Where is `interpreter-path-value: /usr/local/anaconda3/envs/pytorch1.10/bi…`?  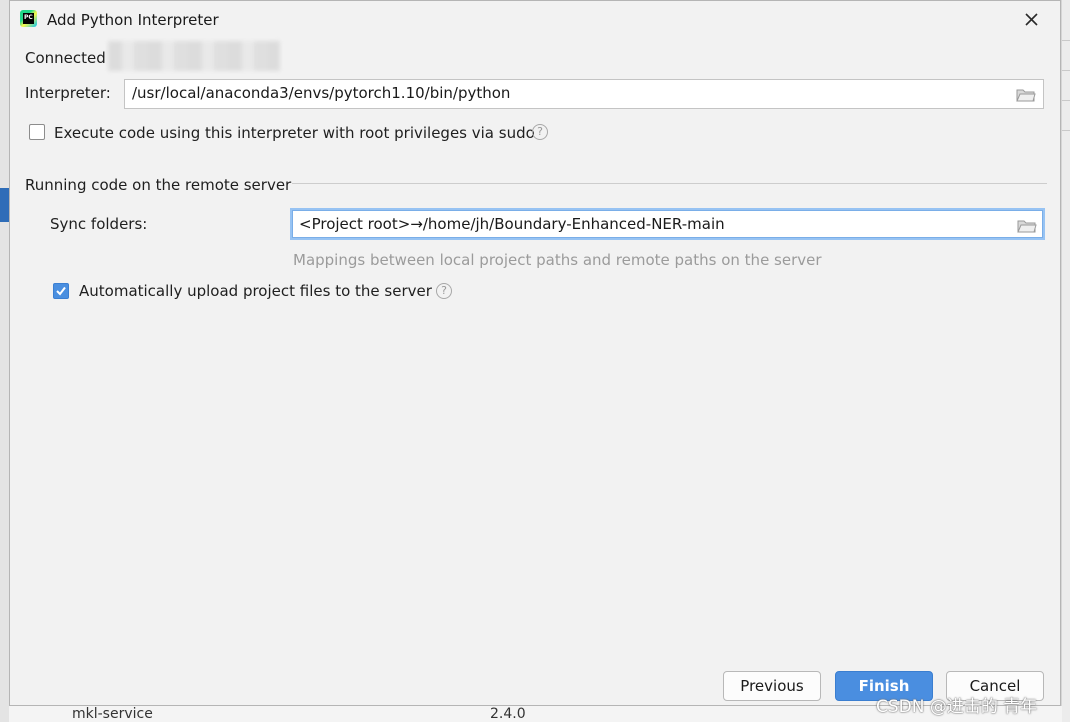 interpreter-path-value: /usr/local/anaconda3/envs/pytorch1.10/bi… is located at coordinates (321, 93).